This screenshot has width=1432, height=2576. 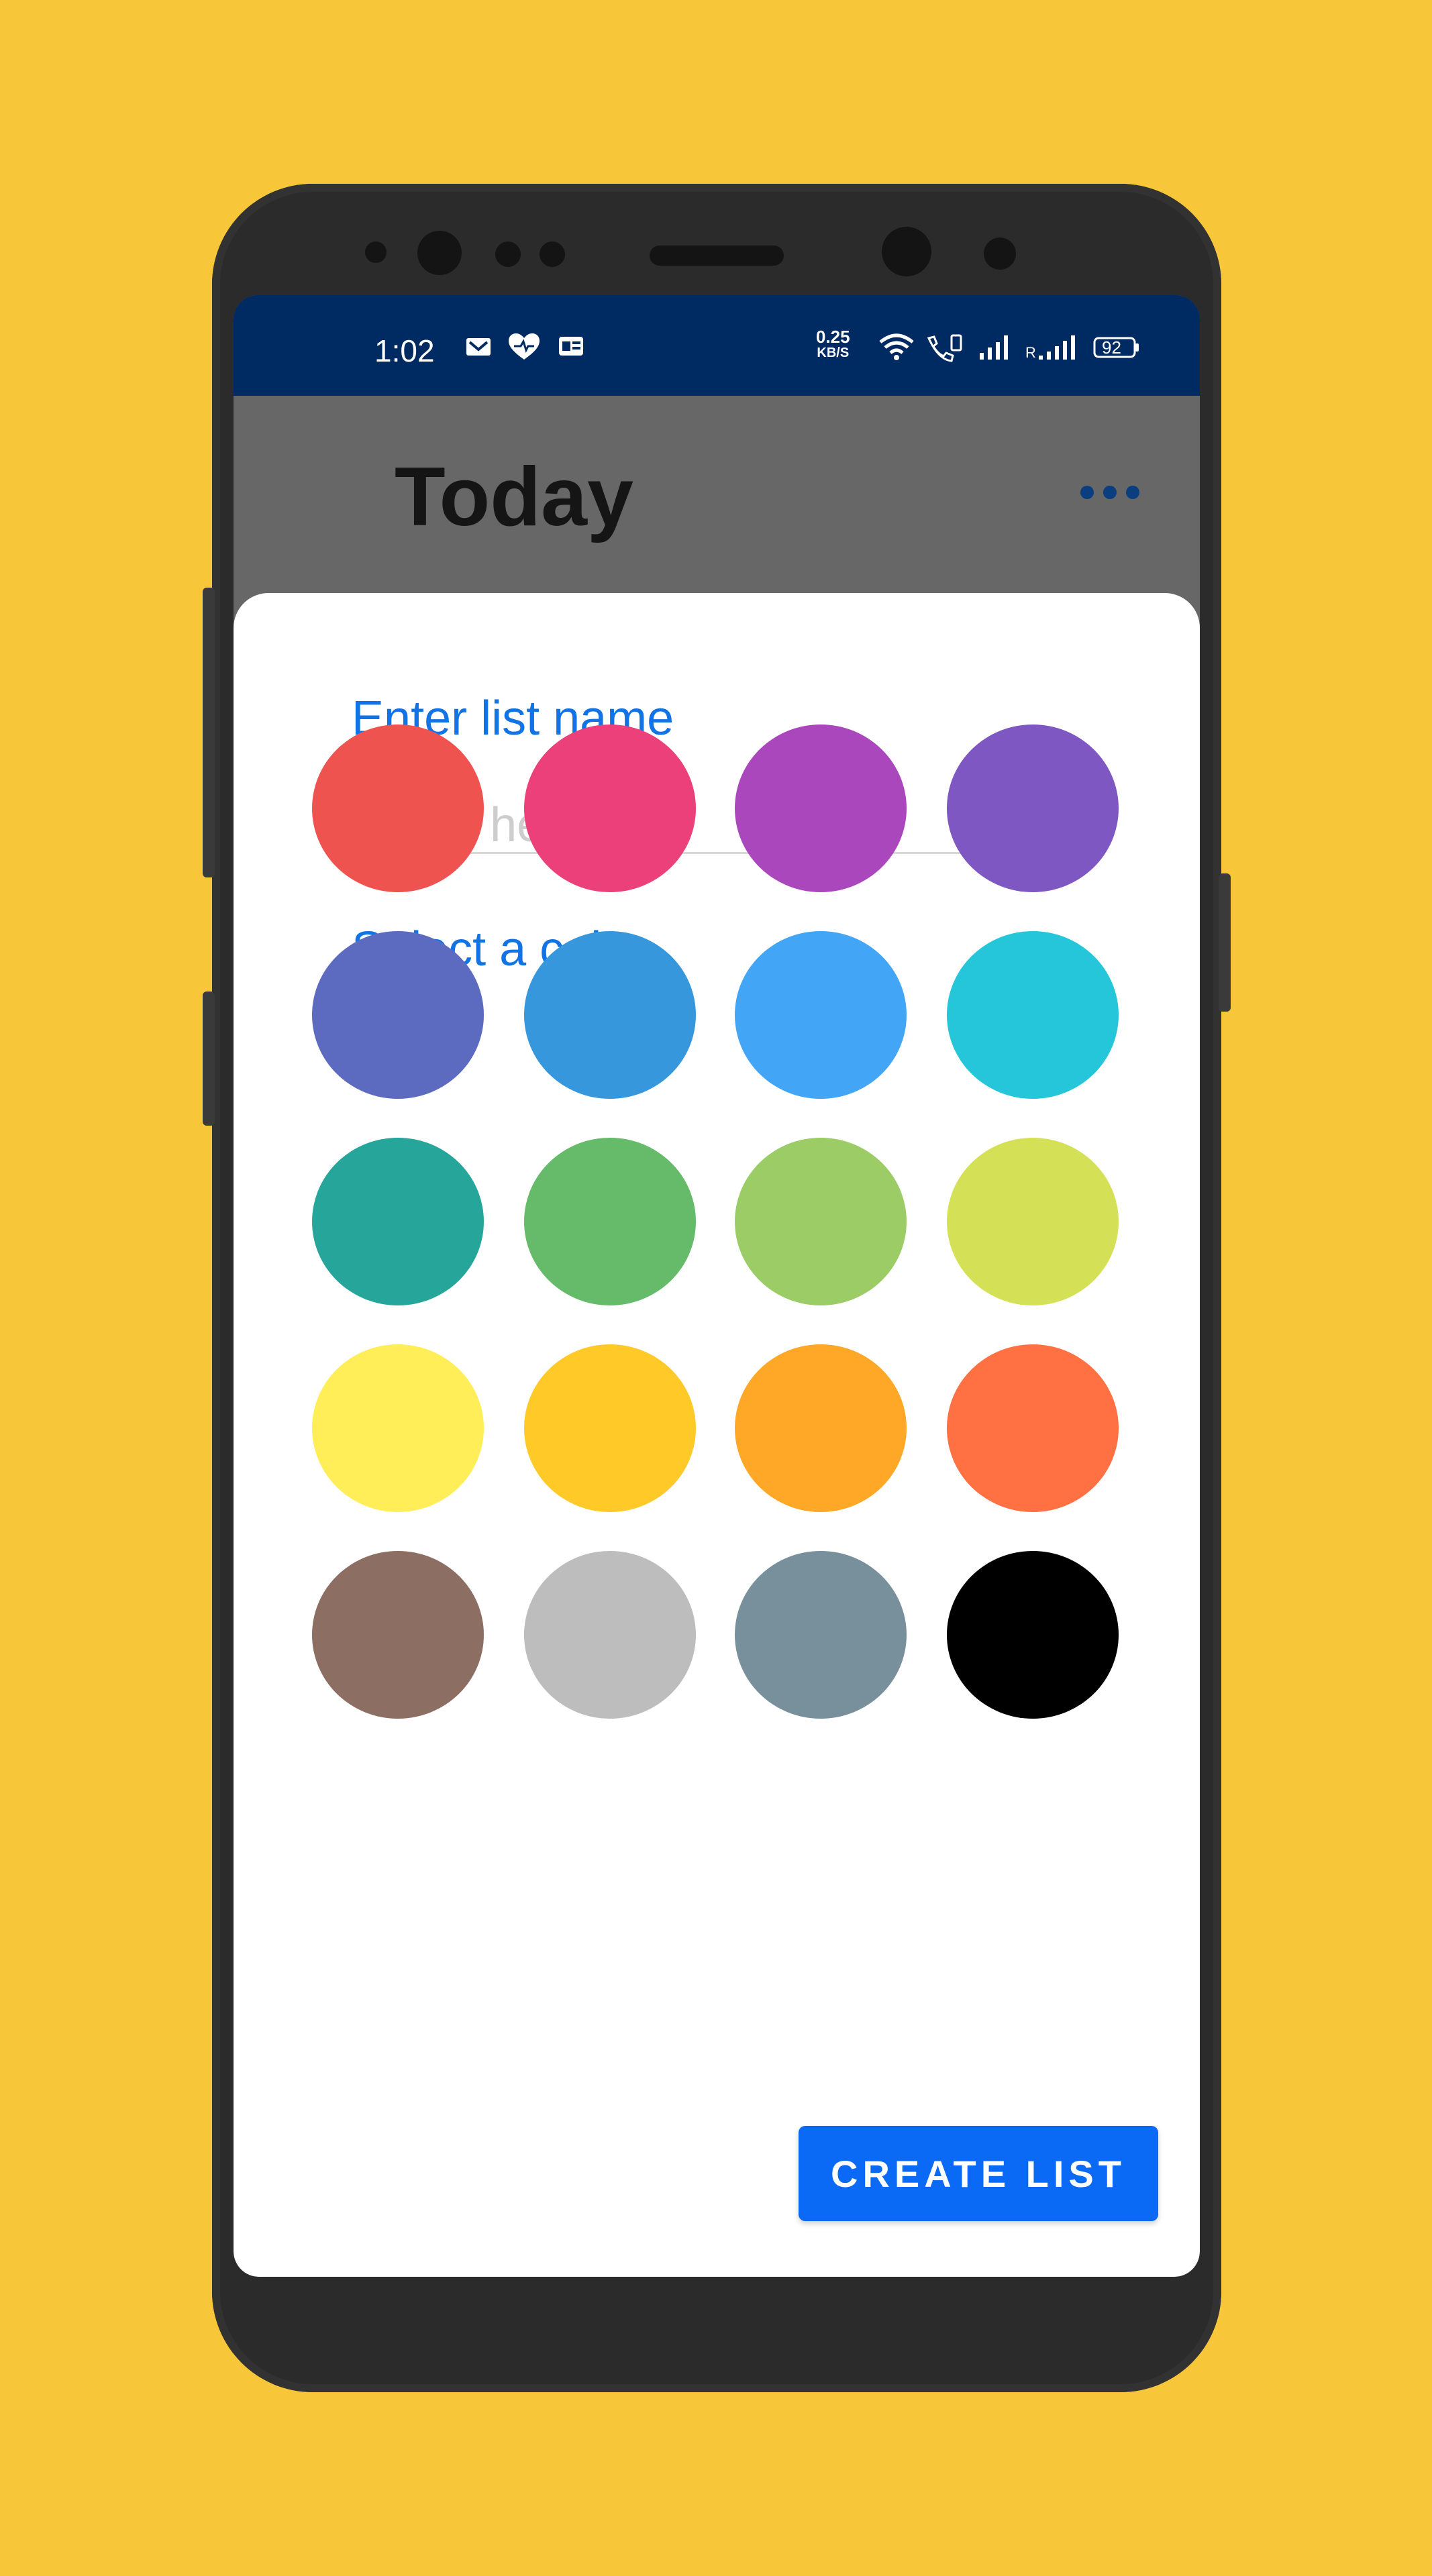 What do you see at coordinates (439, 253) in the screenshot?
I see `front-camera` at bounding box center [439, 253].